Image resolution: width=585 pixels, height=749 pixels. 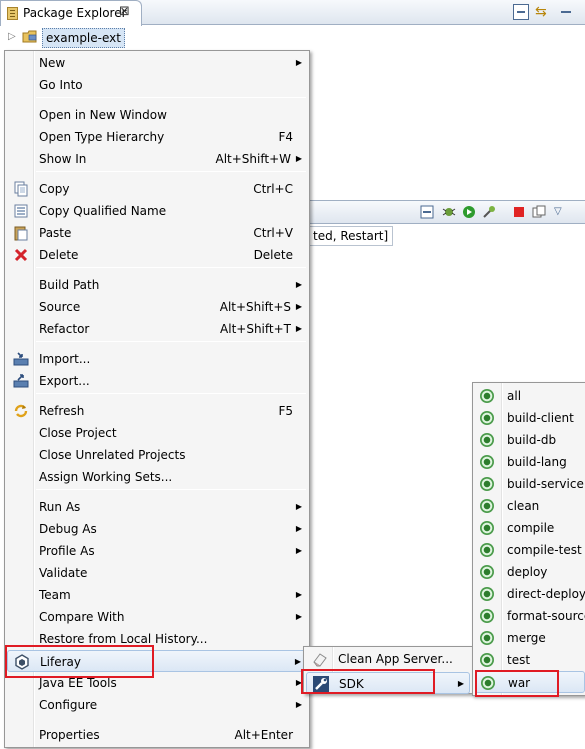 What do you see at coordinates (566, 12) in the screenshot?
I see `view-menu-icon` at bounding box center [566, 12].